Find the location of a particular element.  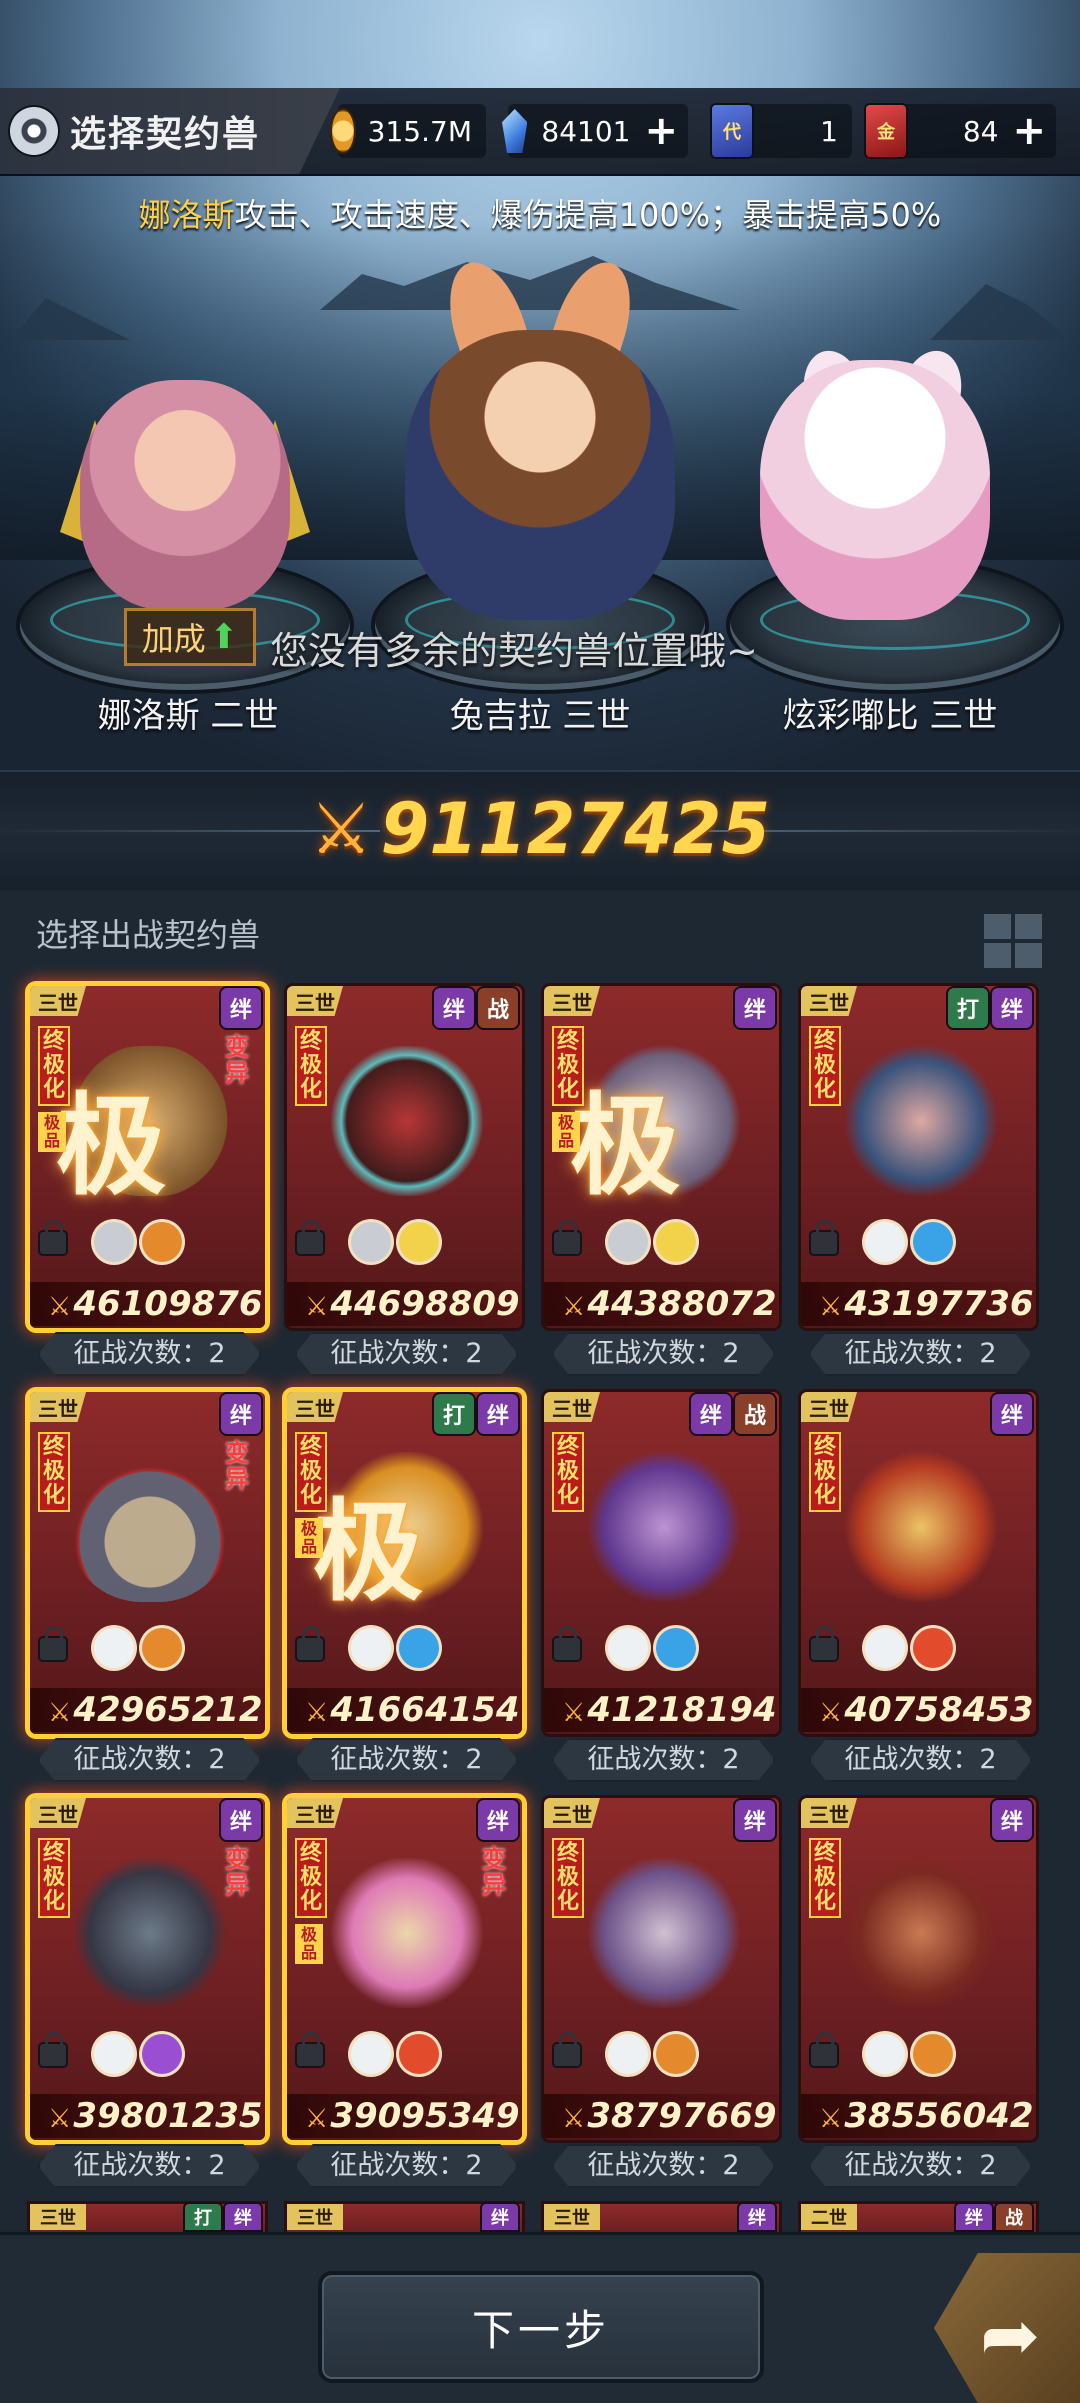

jin-ticket-plus-button: + is located at coordinates (1034, 131).